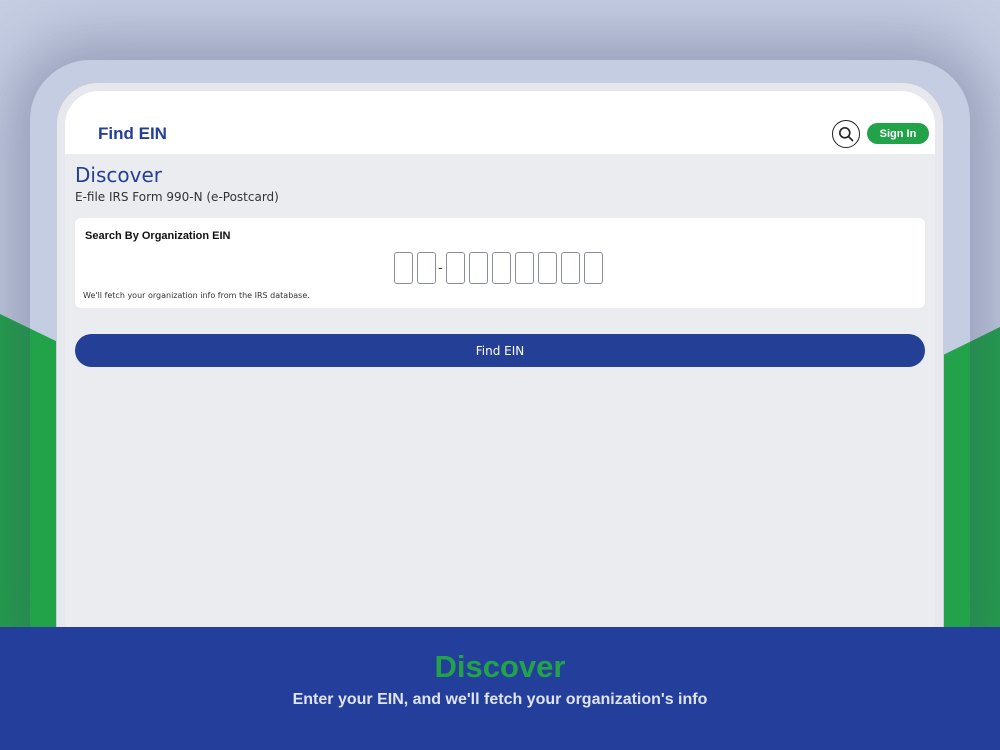  What do you see at coordinates (118, 175) in the screenshot?
I see `page-title: Discover` at bounding box center [118, 175].